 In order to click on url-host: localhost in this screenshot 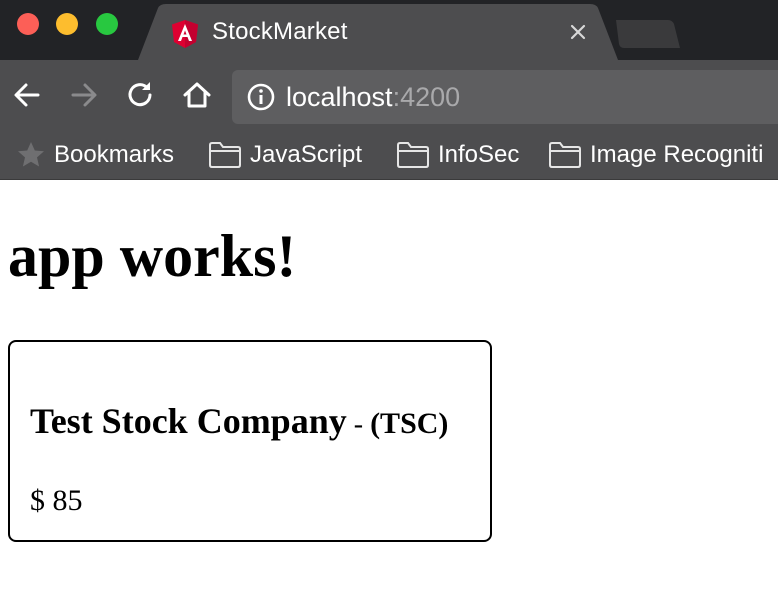, I will do `click(339, 97)`.